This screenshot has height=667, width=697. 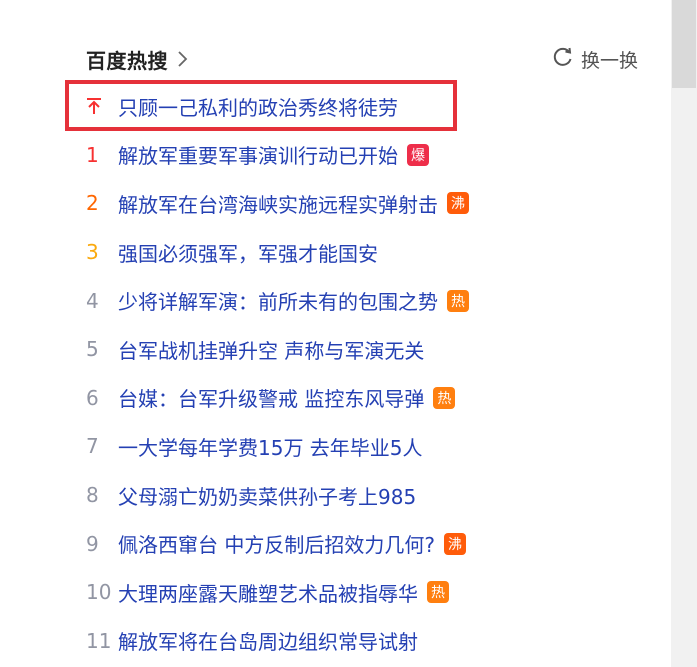 I want to click on chevron-right-icon, so click(x=182, y=59).